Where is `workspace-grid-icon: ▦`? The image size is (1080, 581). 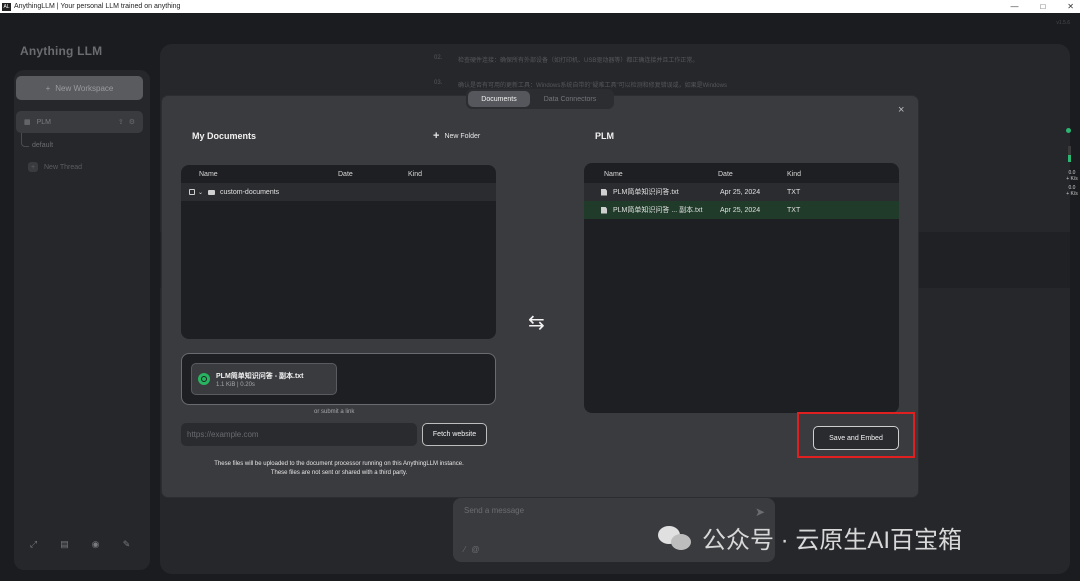
workspace-grid-icon: ▦ is located at coordinates (27, 122).